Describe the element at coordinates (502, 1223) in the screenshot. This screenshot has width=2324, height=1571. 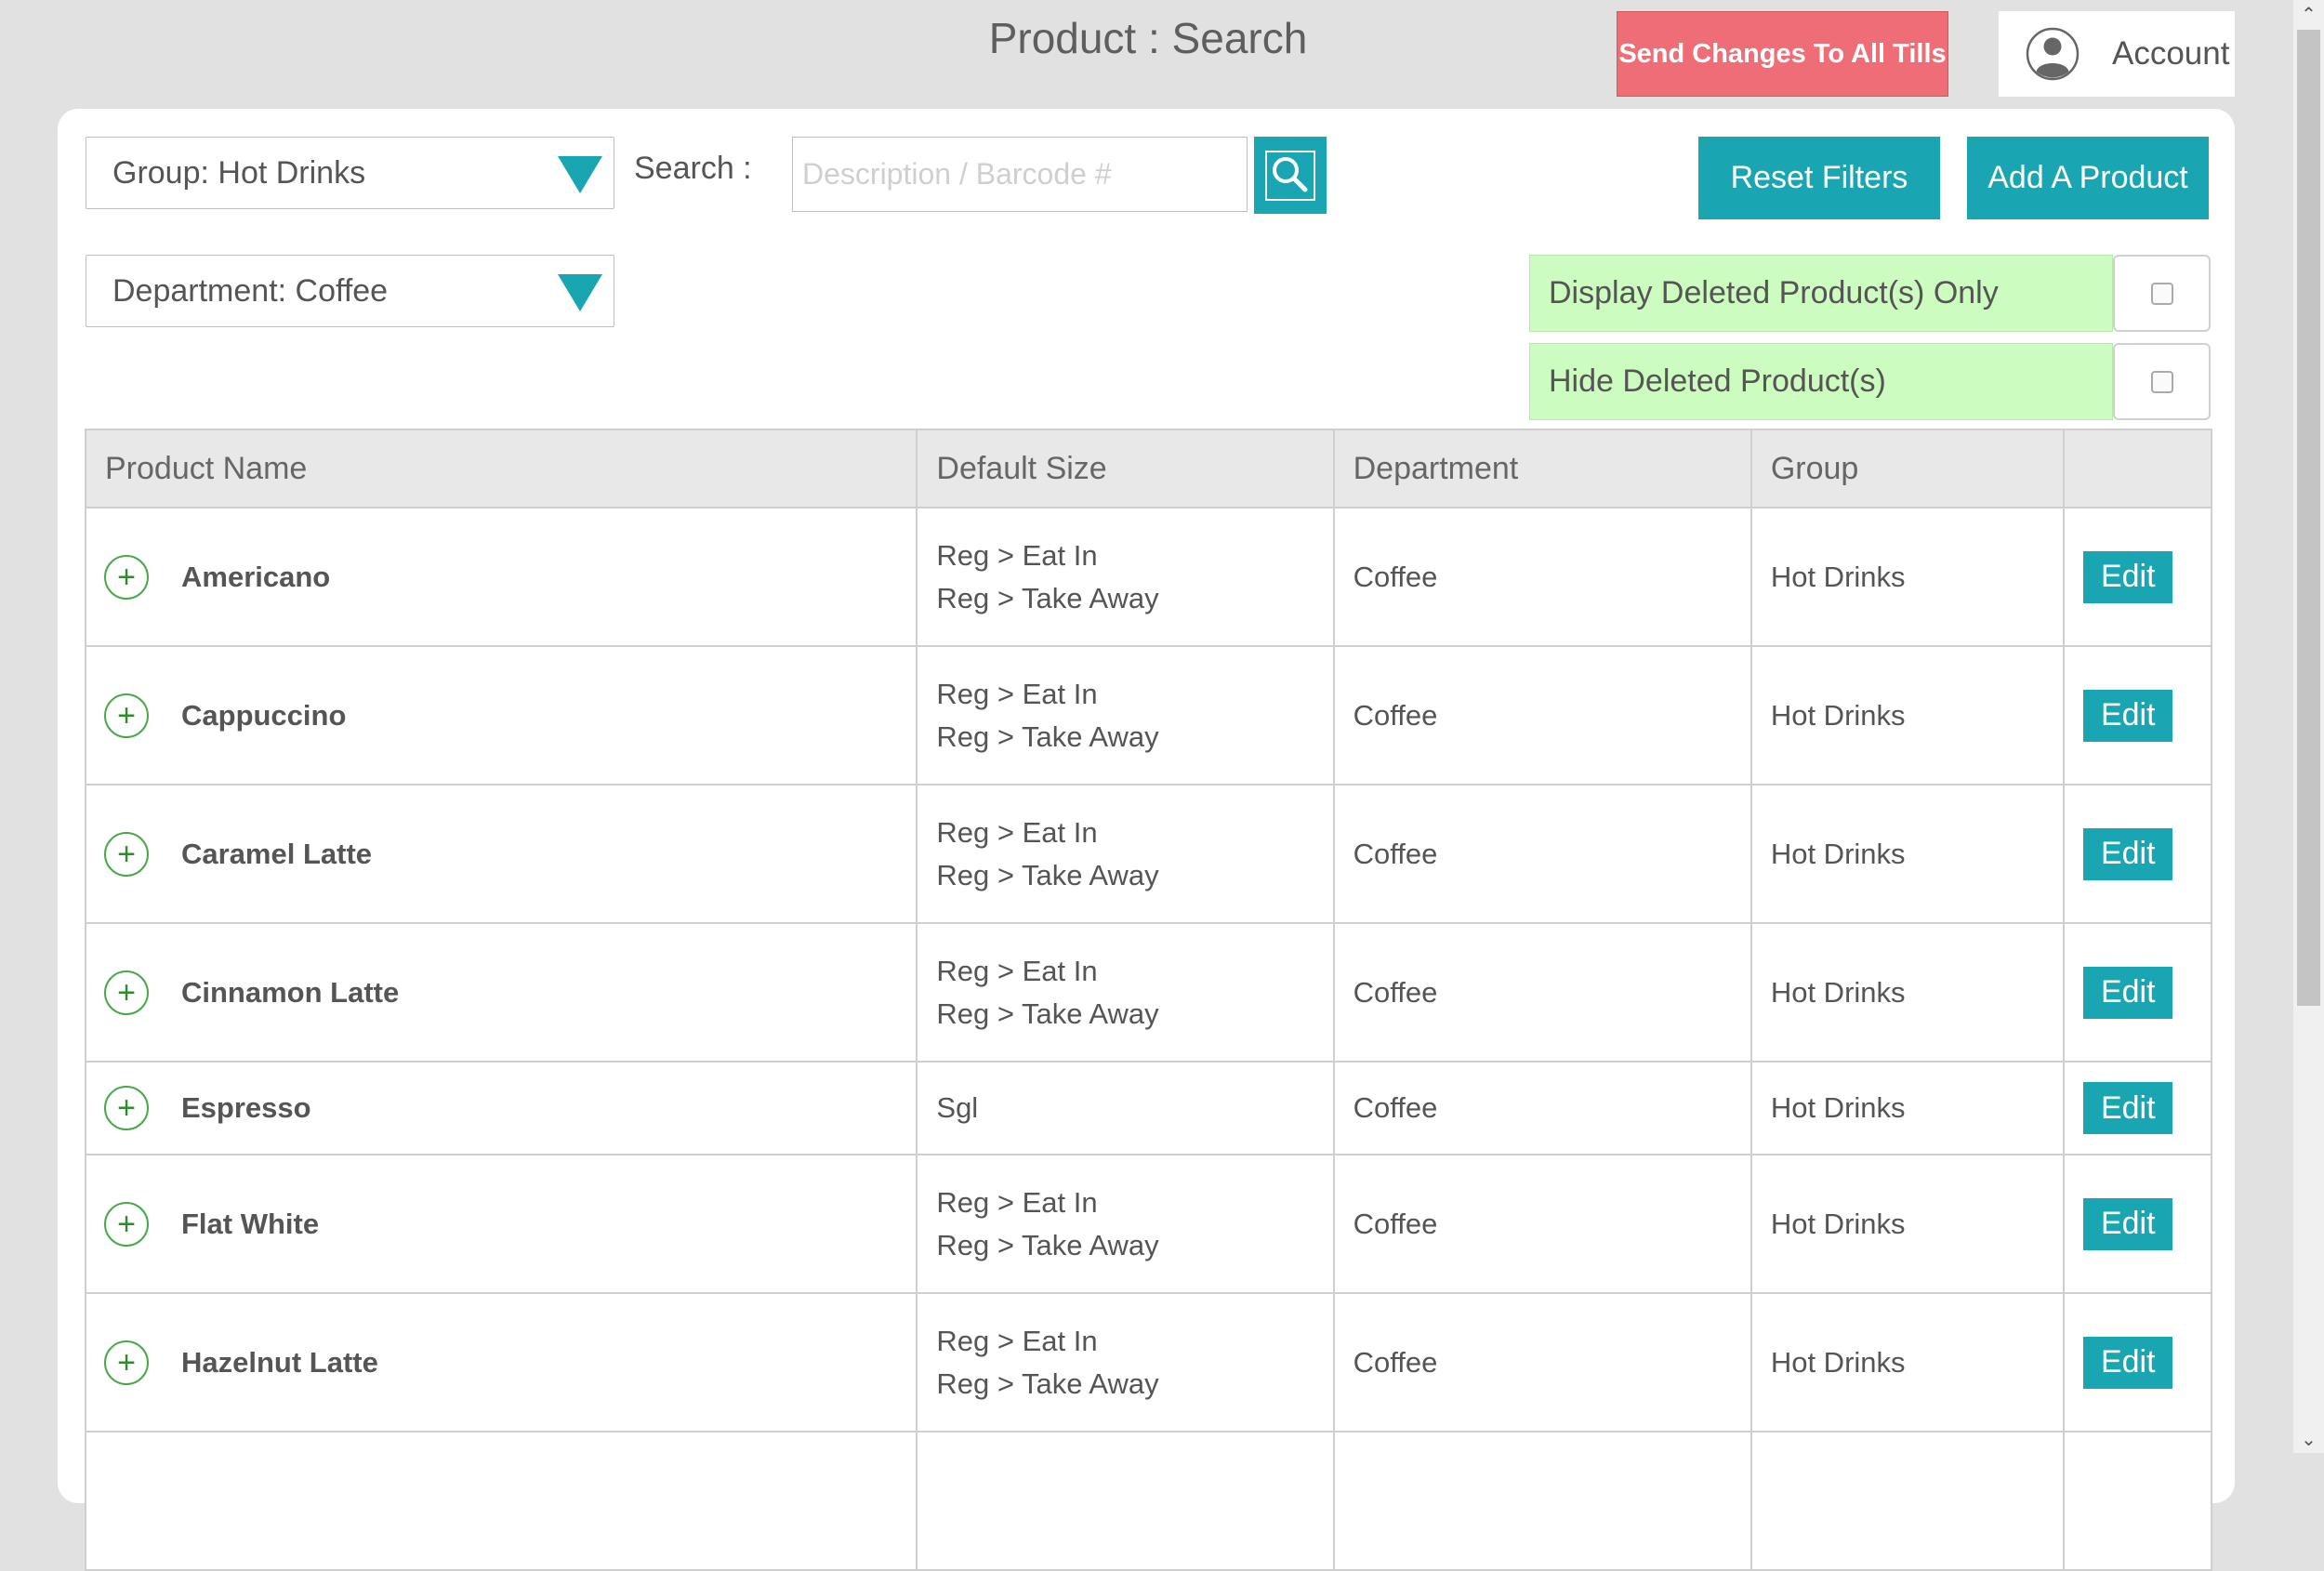
I see `product-name-cell: + Flat White` at that location.